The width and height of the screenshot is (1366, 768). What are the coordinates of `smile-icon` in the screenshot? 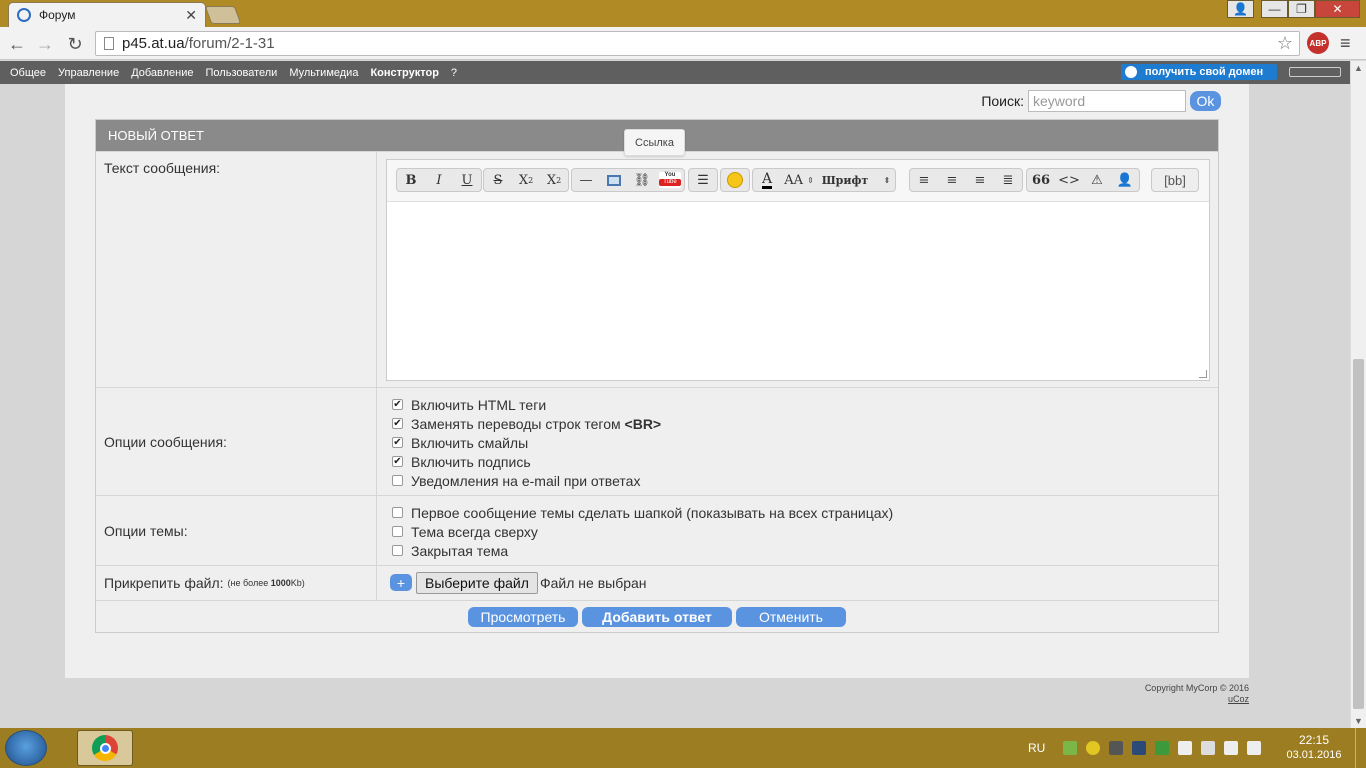 It's located at (735, 180).